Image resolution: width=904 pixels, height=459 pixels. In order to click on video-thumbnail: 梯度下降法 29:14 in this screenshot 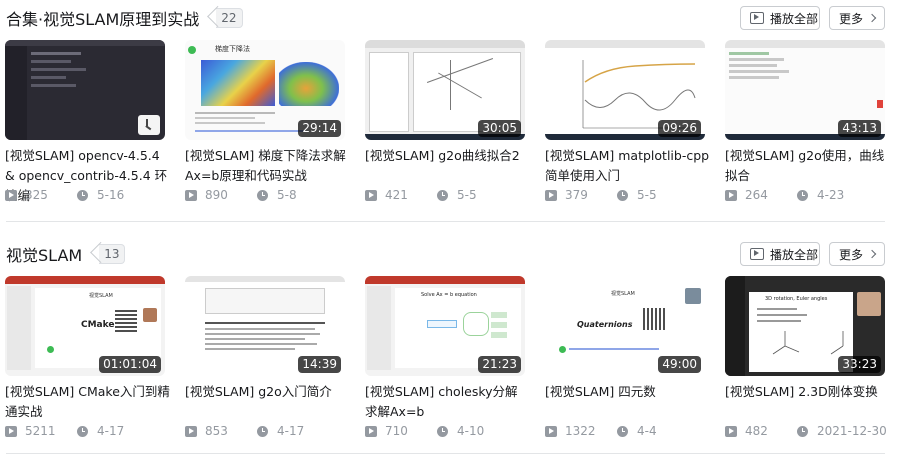, I will do `click(265, 90)`.